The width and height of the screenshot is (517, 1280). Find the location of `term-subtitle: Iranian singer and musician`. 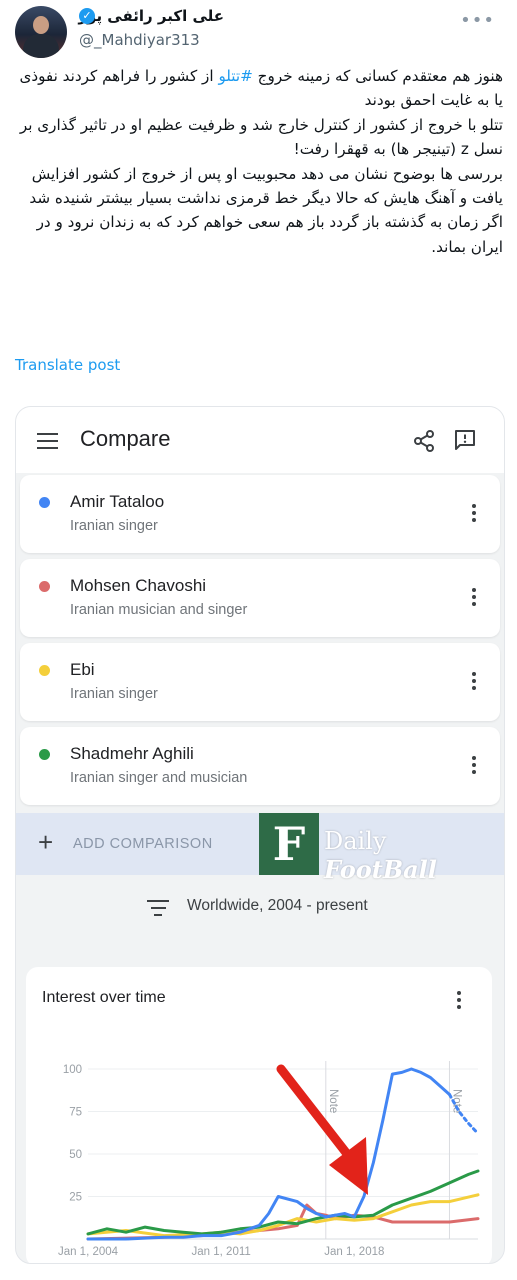

term-subtitle: Iranian singer and musician is located at coordinates (159, 778).